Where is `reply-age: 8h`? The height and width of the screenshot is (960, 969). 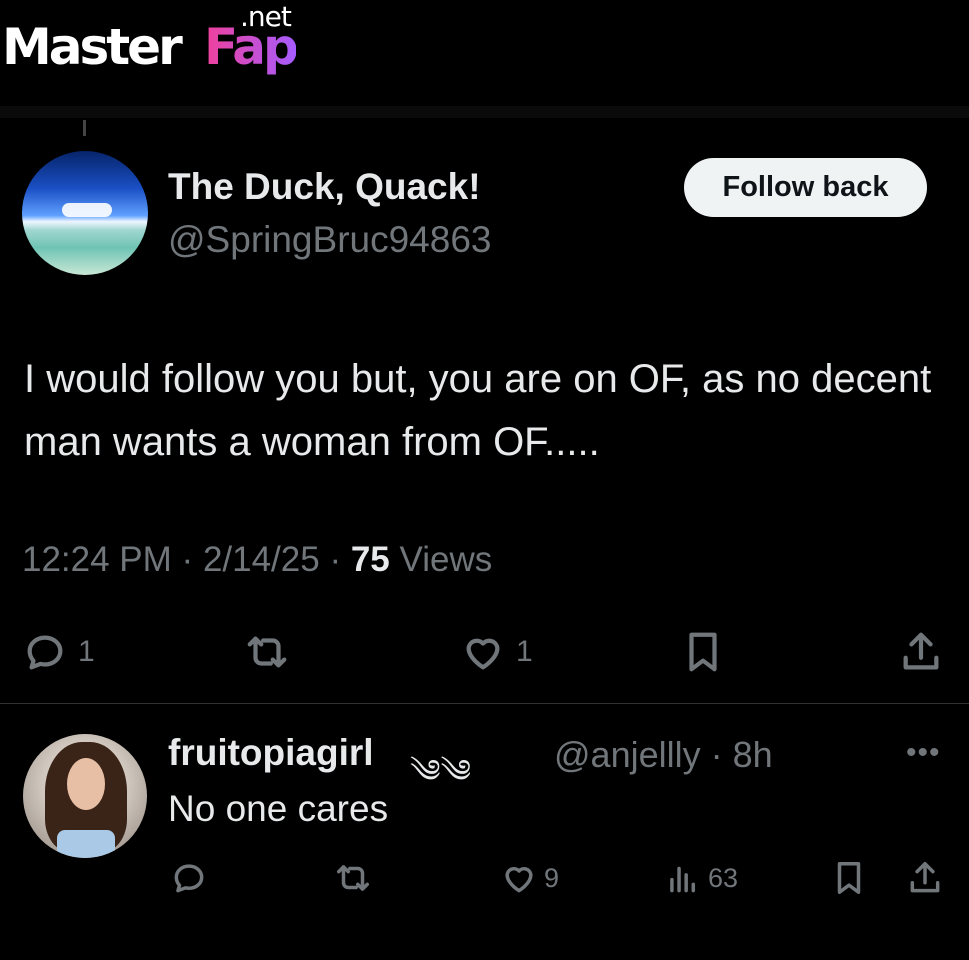
reply-age: 8h is located at coordinates (752, 754).